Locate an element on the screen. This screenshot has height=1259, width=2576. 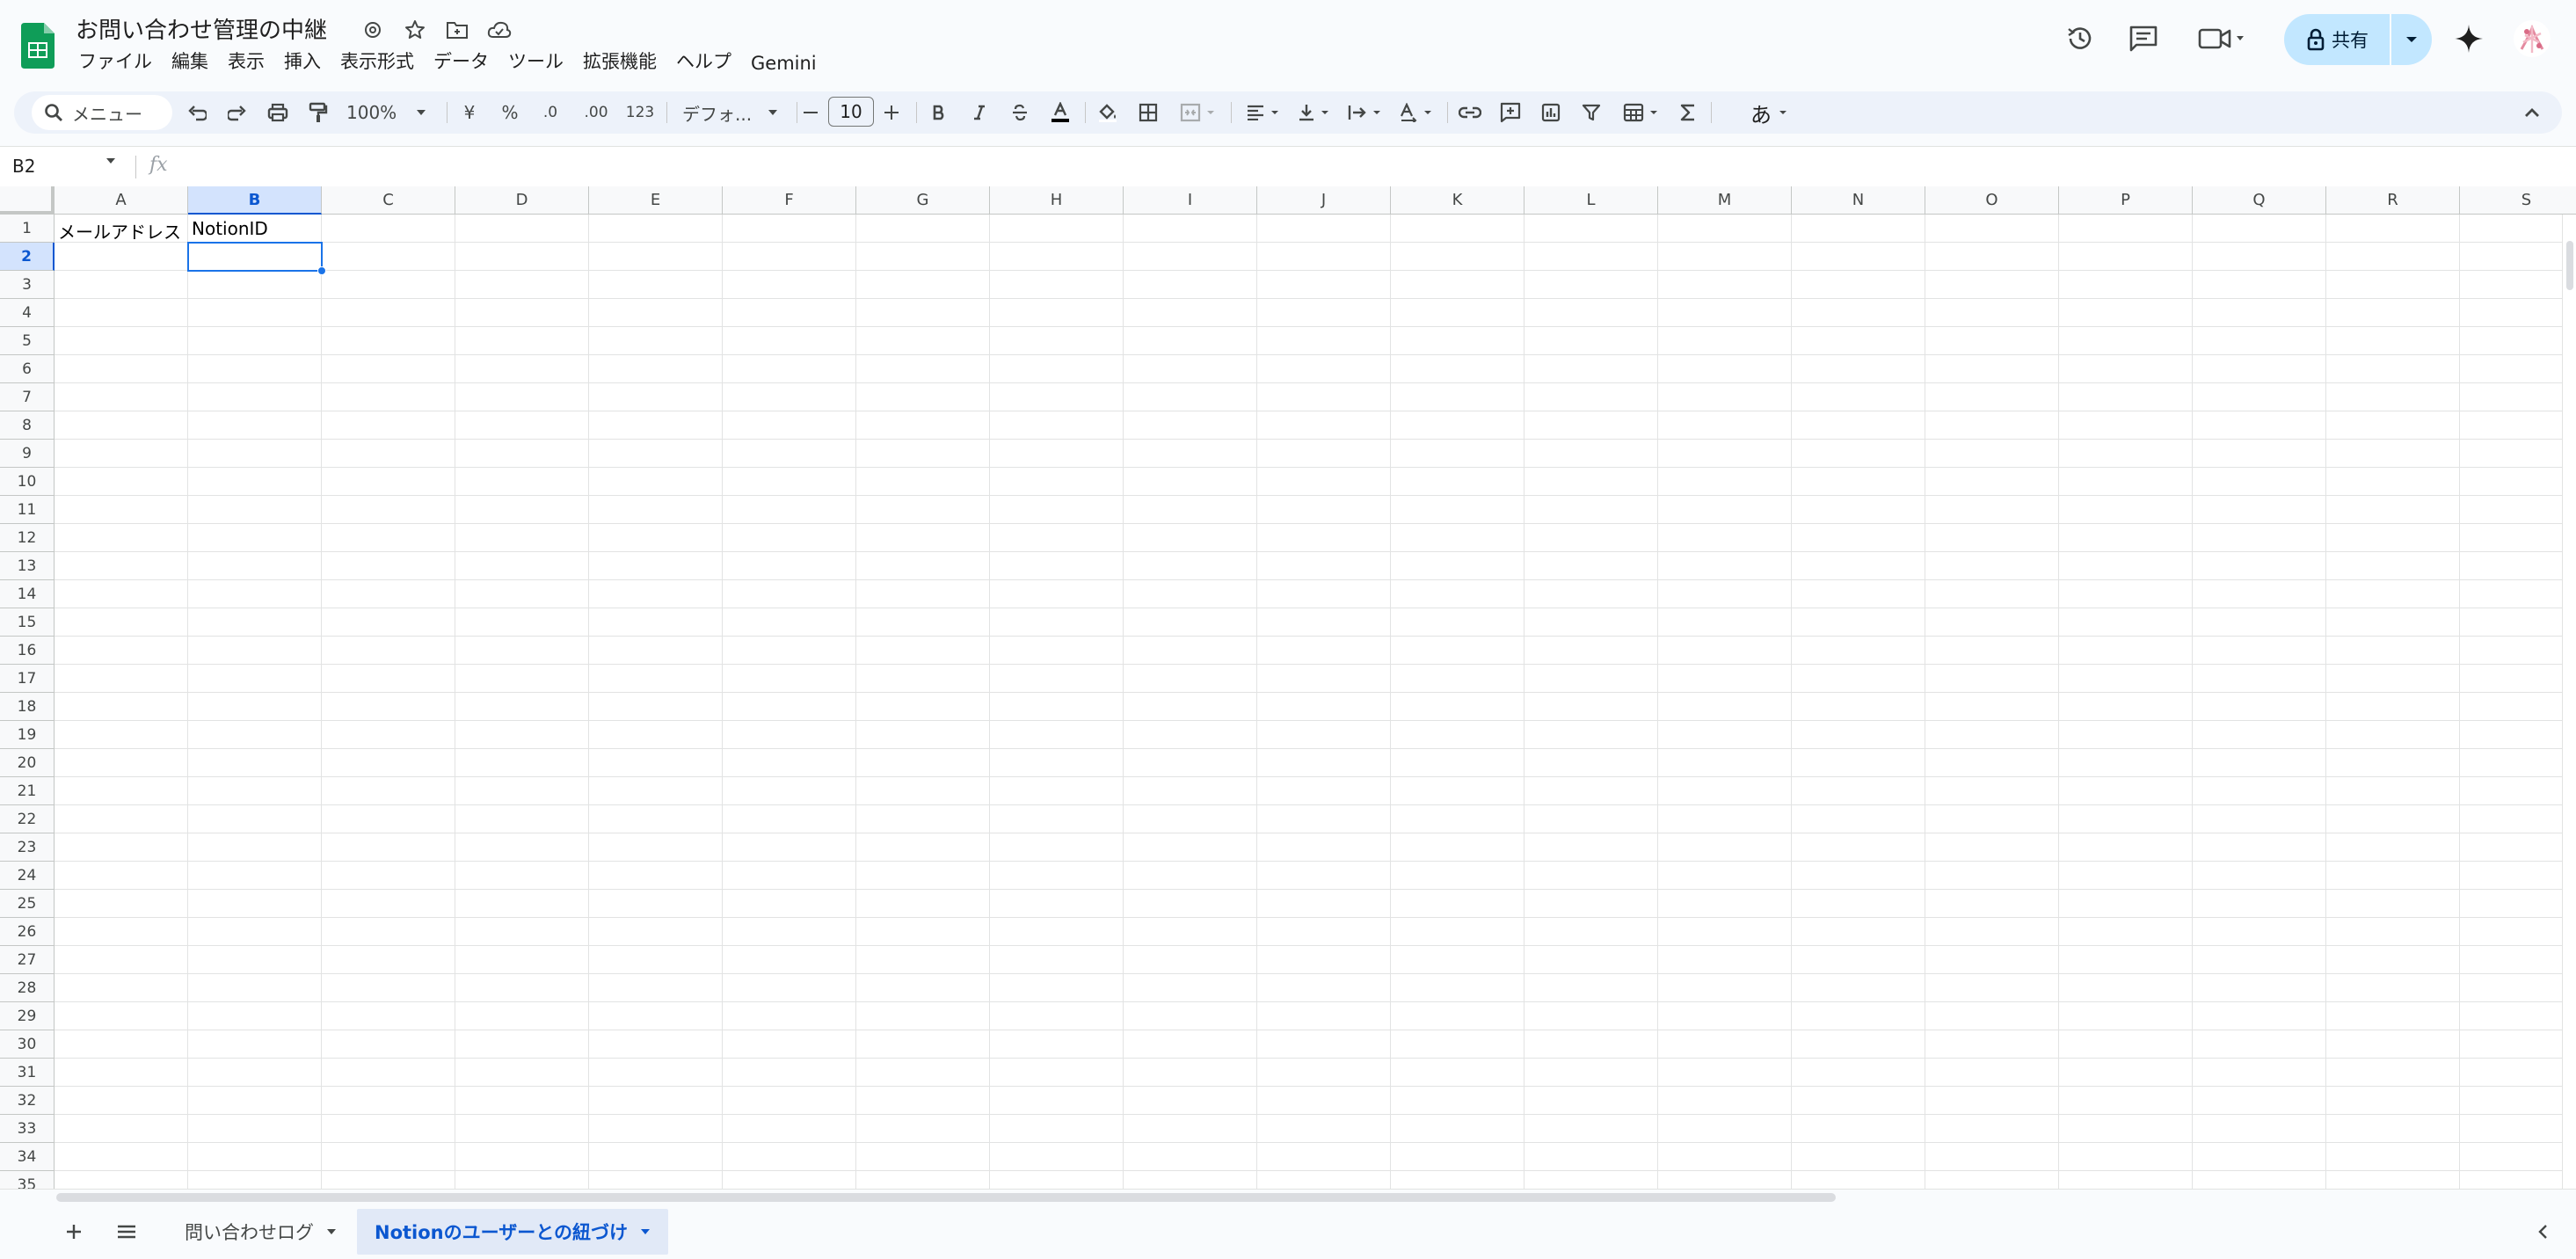
row-header-25: 25 is located at coordinates (27, 904).